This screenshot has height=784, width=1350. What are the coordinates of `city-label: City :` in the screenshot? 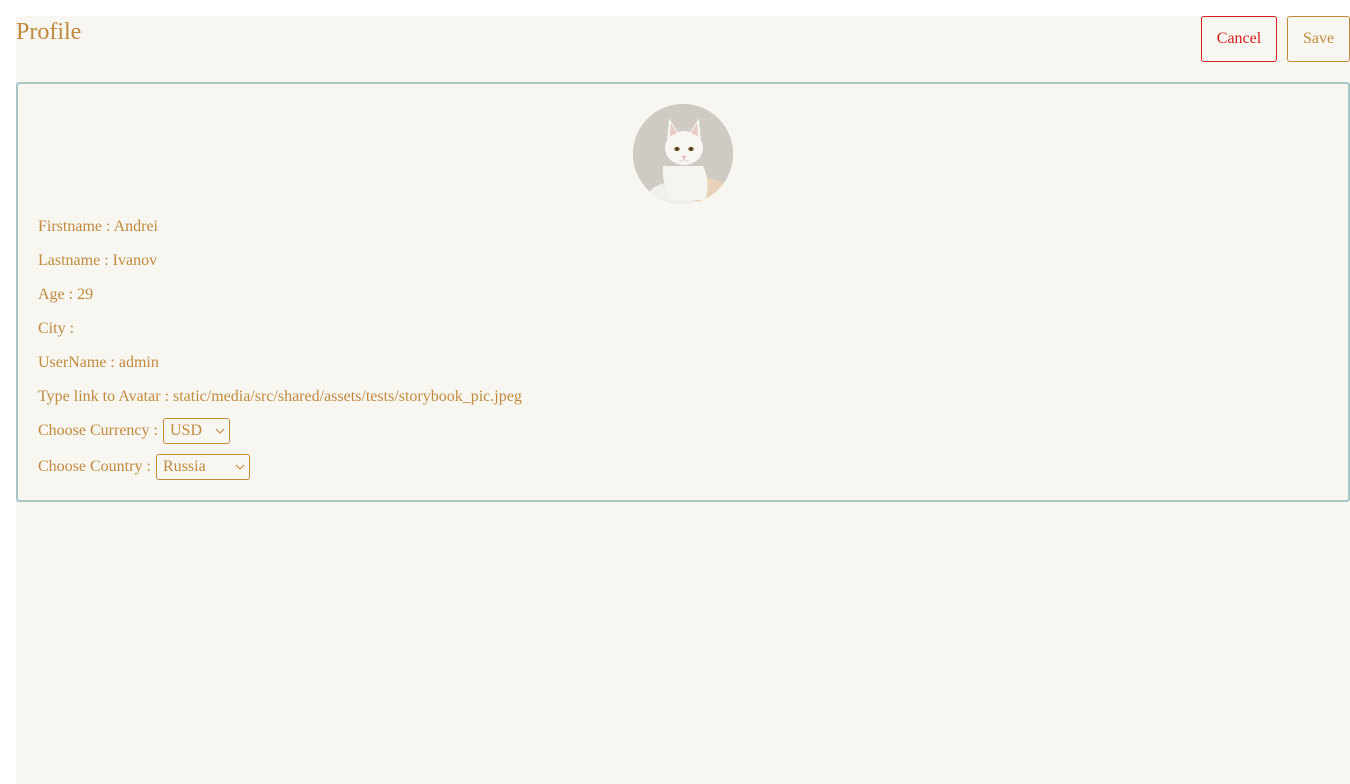 It's located at (56, 328).